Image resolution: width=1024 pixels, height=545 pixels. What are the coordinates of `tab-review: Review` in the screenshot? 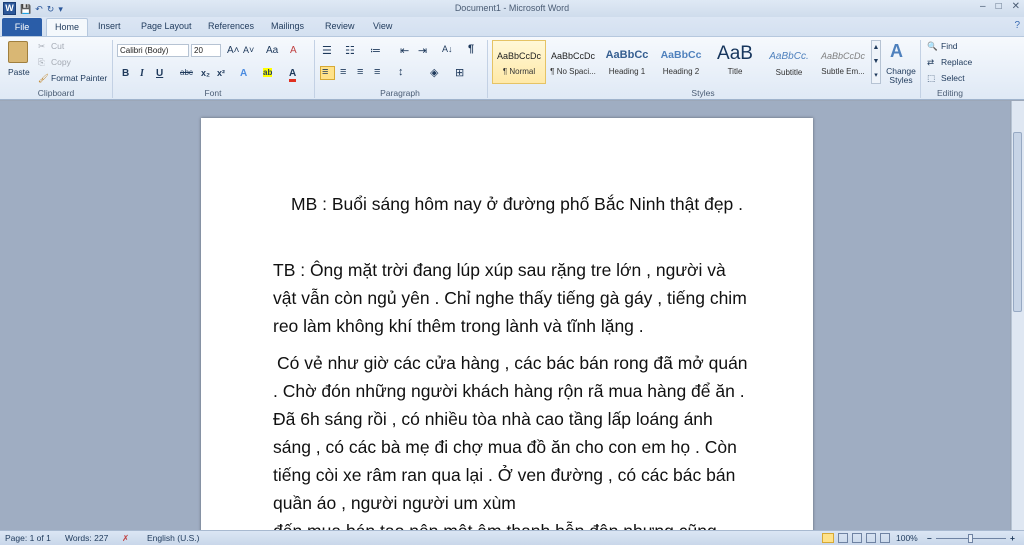 It's located at (340, 26).